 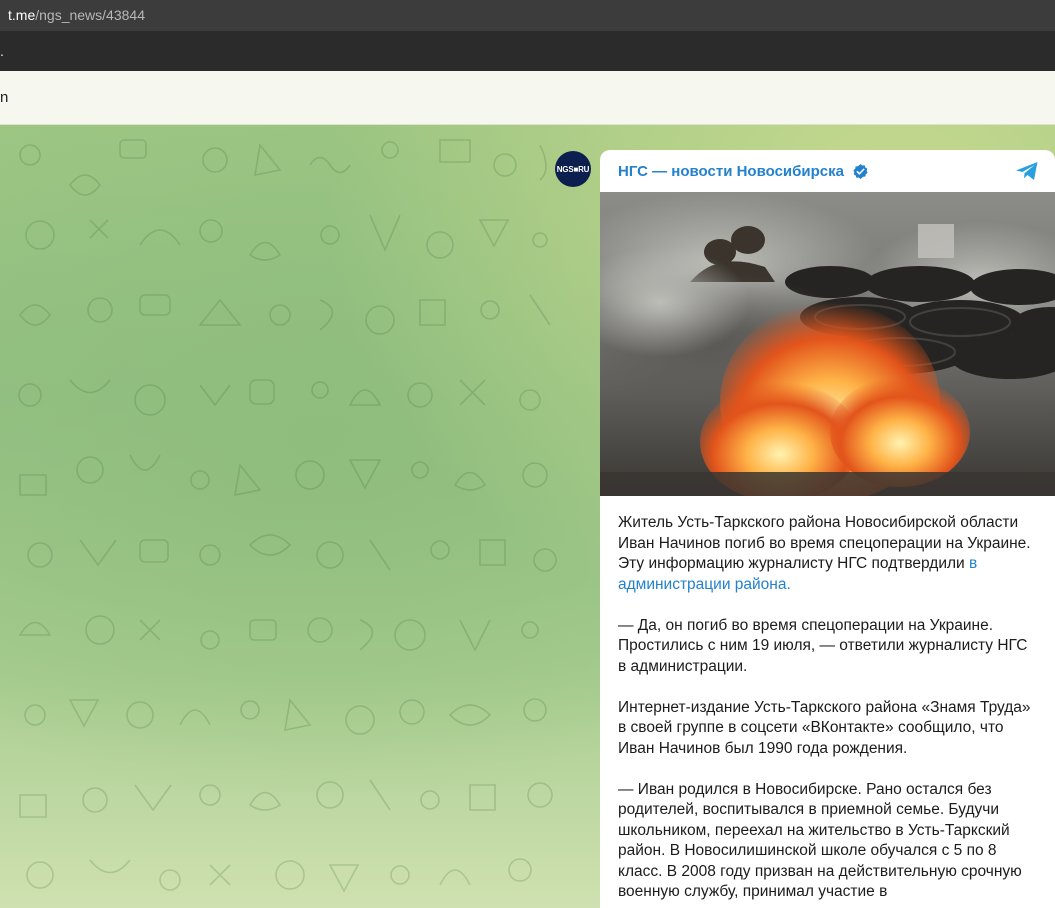 What do you see at coordinates (90, 15) in the screenshot?
I see `url-path: /ngs_news/43844` at bounding box center [90, 15].